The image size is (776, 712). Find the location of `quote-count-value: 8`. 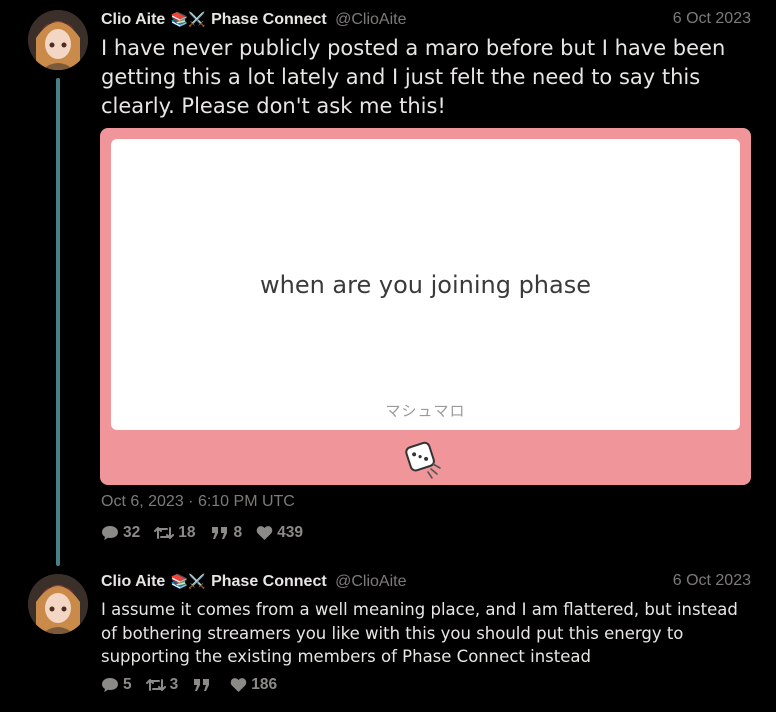

quote-count-value: 8 is located at coordinates (238, 532).